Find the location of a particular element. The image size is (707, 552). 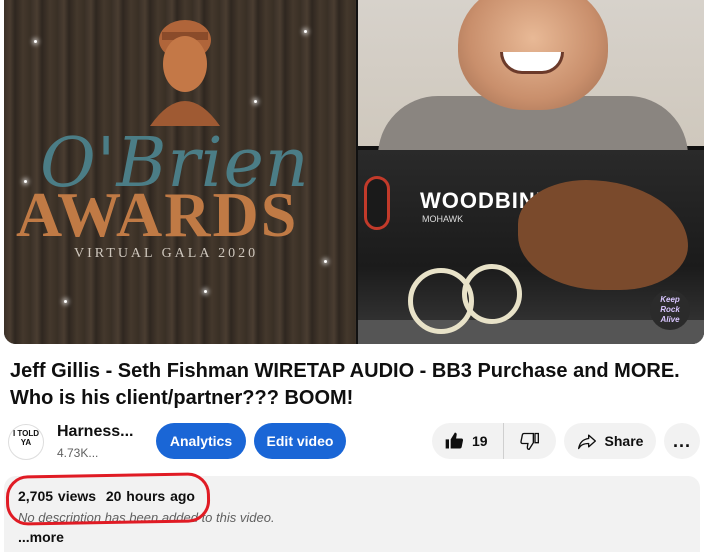

track-sign is located at coordinates (377, 203).